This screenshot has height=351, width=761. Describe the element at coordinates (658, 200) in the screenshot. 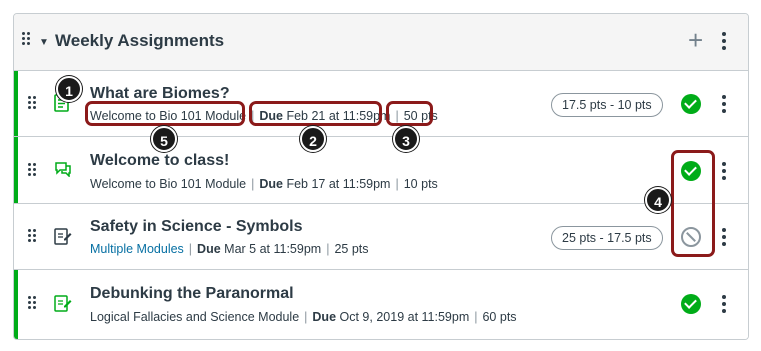

I see `callout-badge-4: 4` at that location.